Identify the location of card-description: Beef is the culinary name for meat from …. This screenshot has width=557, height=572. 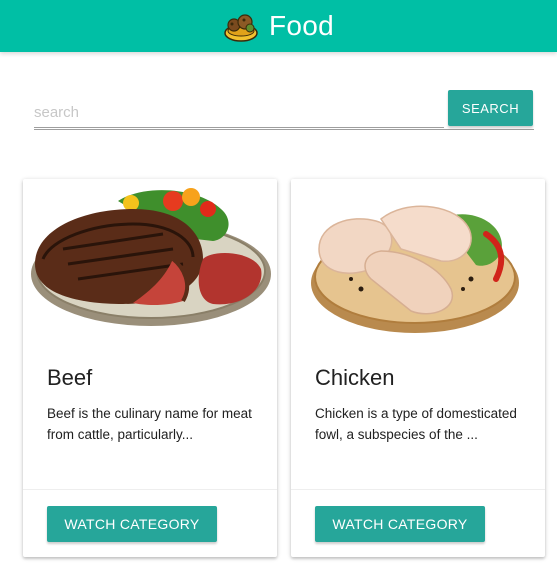
(149, 424).